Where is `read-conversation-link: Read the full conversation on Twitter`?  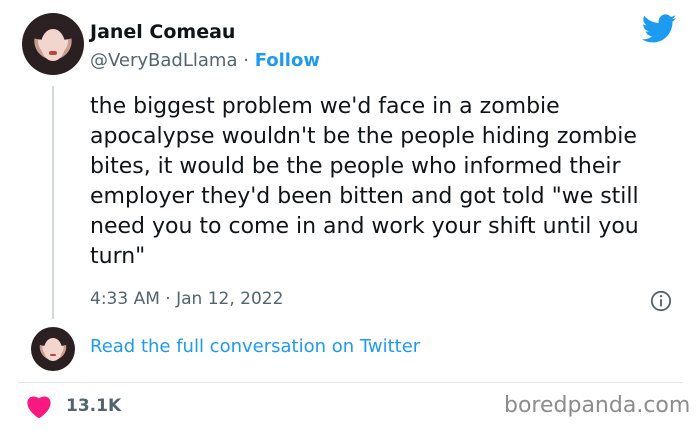
read-conversation-link: Read the full conversation on Twitter is located at coordinates (255, 346).